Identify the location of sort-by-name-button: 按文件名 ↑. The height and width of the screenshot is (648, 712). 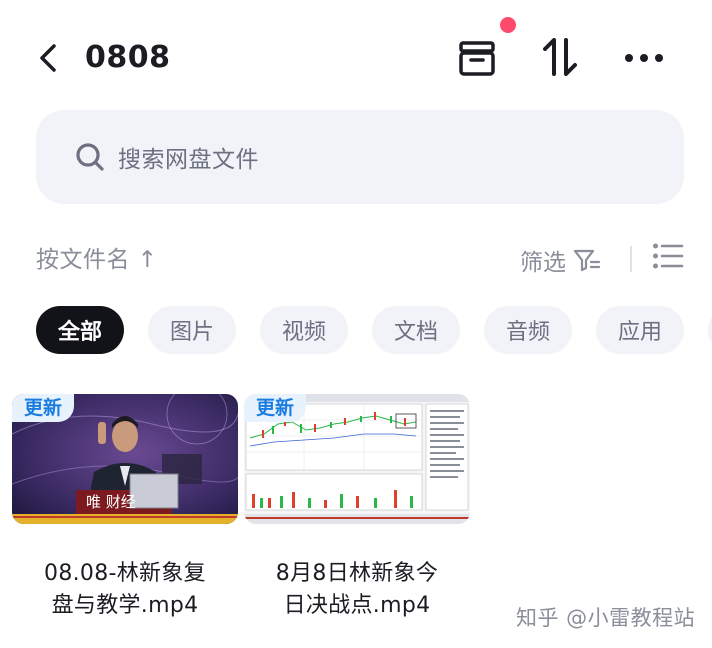
(97, 260).